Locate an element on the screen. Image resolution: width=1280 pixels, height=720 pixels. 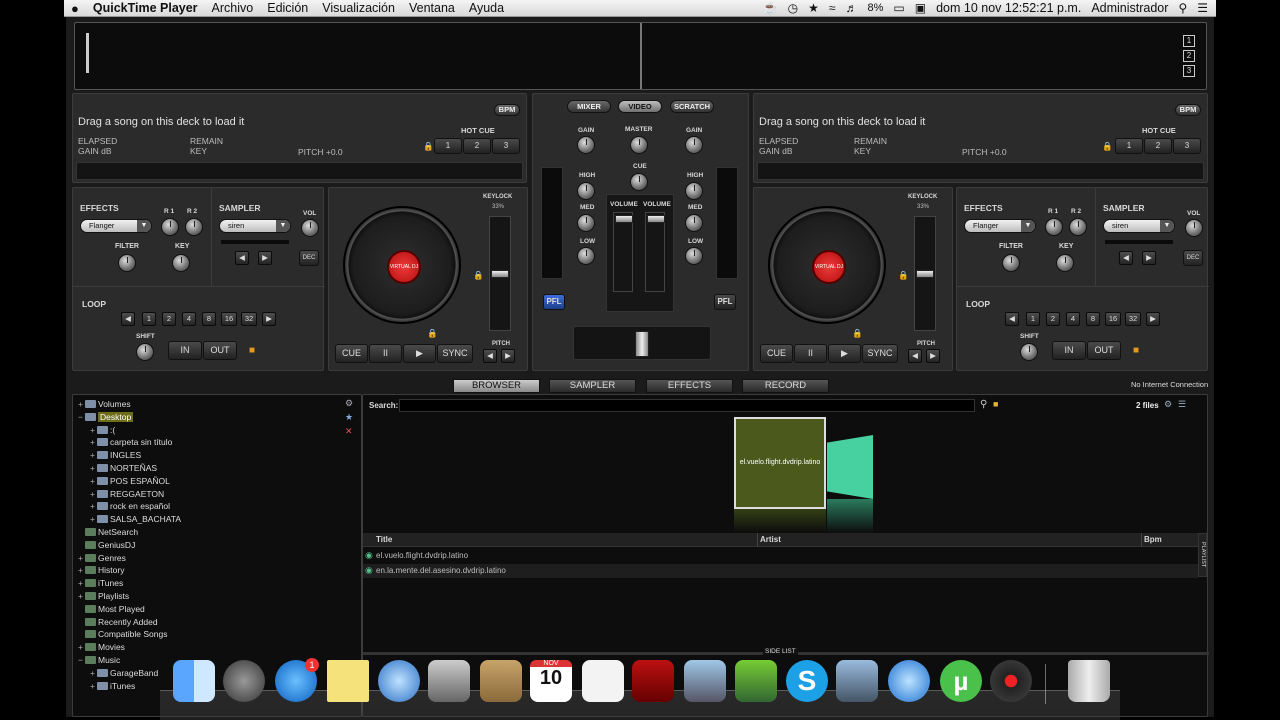
crossfader-cap is located at coordinates (642, 344).